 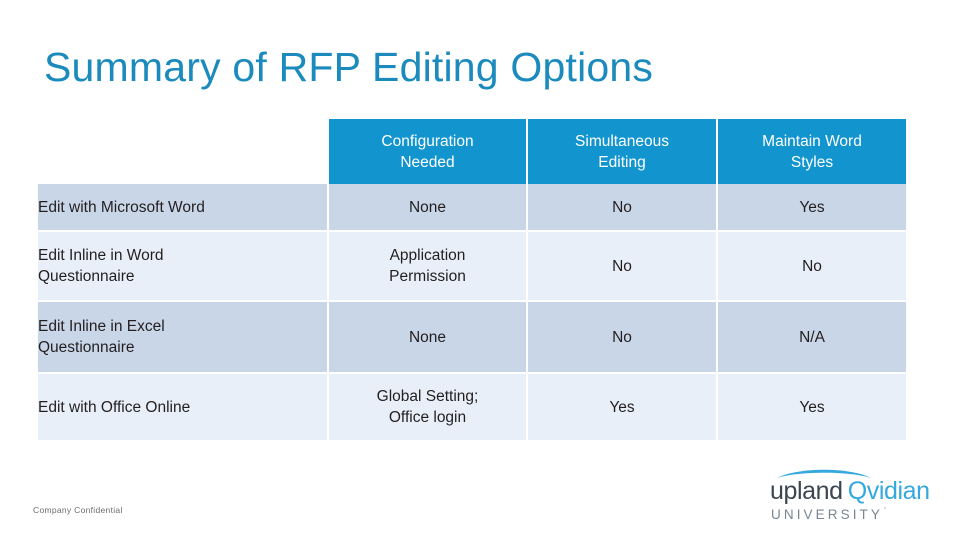 I want to click on logo-upland-text: upland, so click(x=806, y=491).